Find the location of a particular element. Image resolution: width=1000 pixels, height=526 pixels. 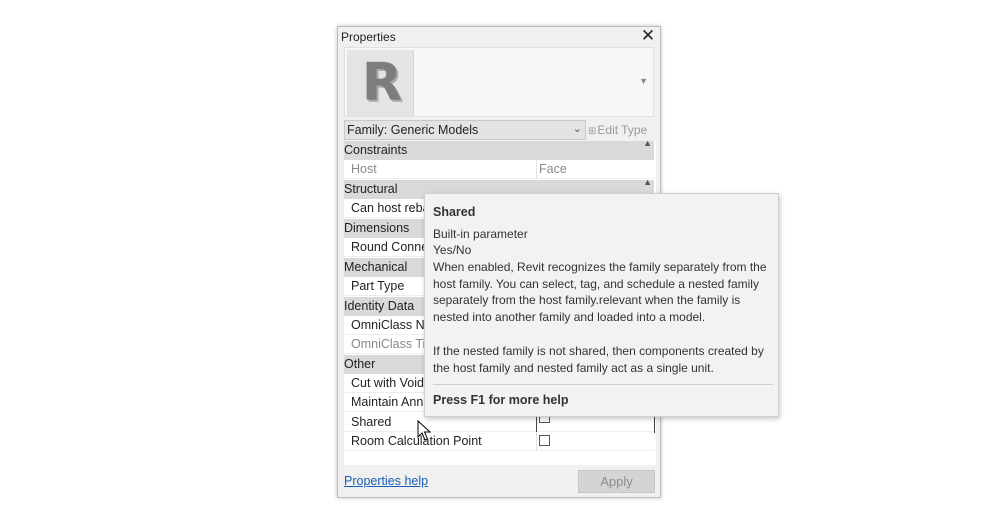

palette-titlebar: Properties ✕ is located at coordinates (499, 36).